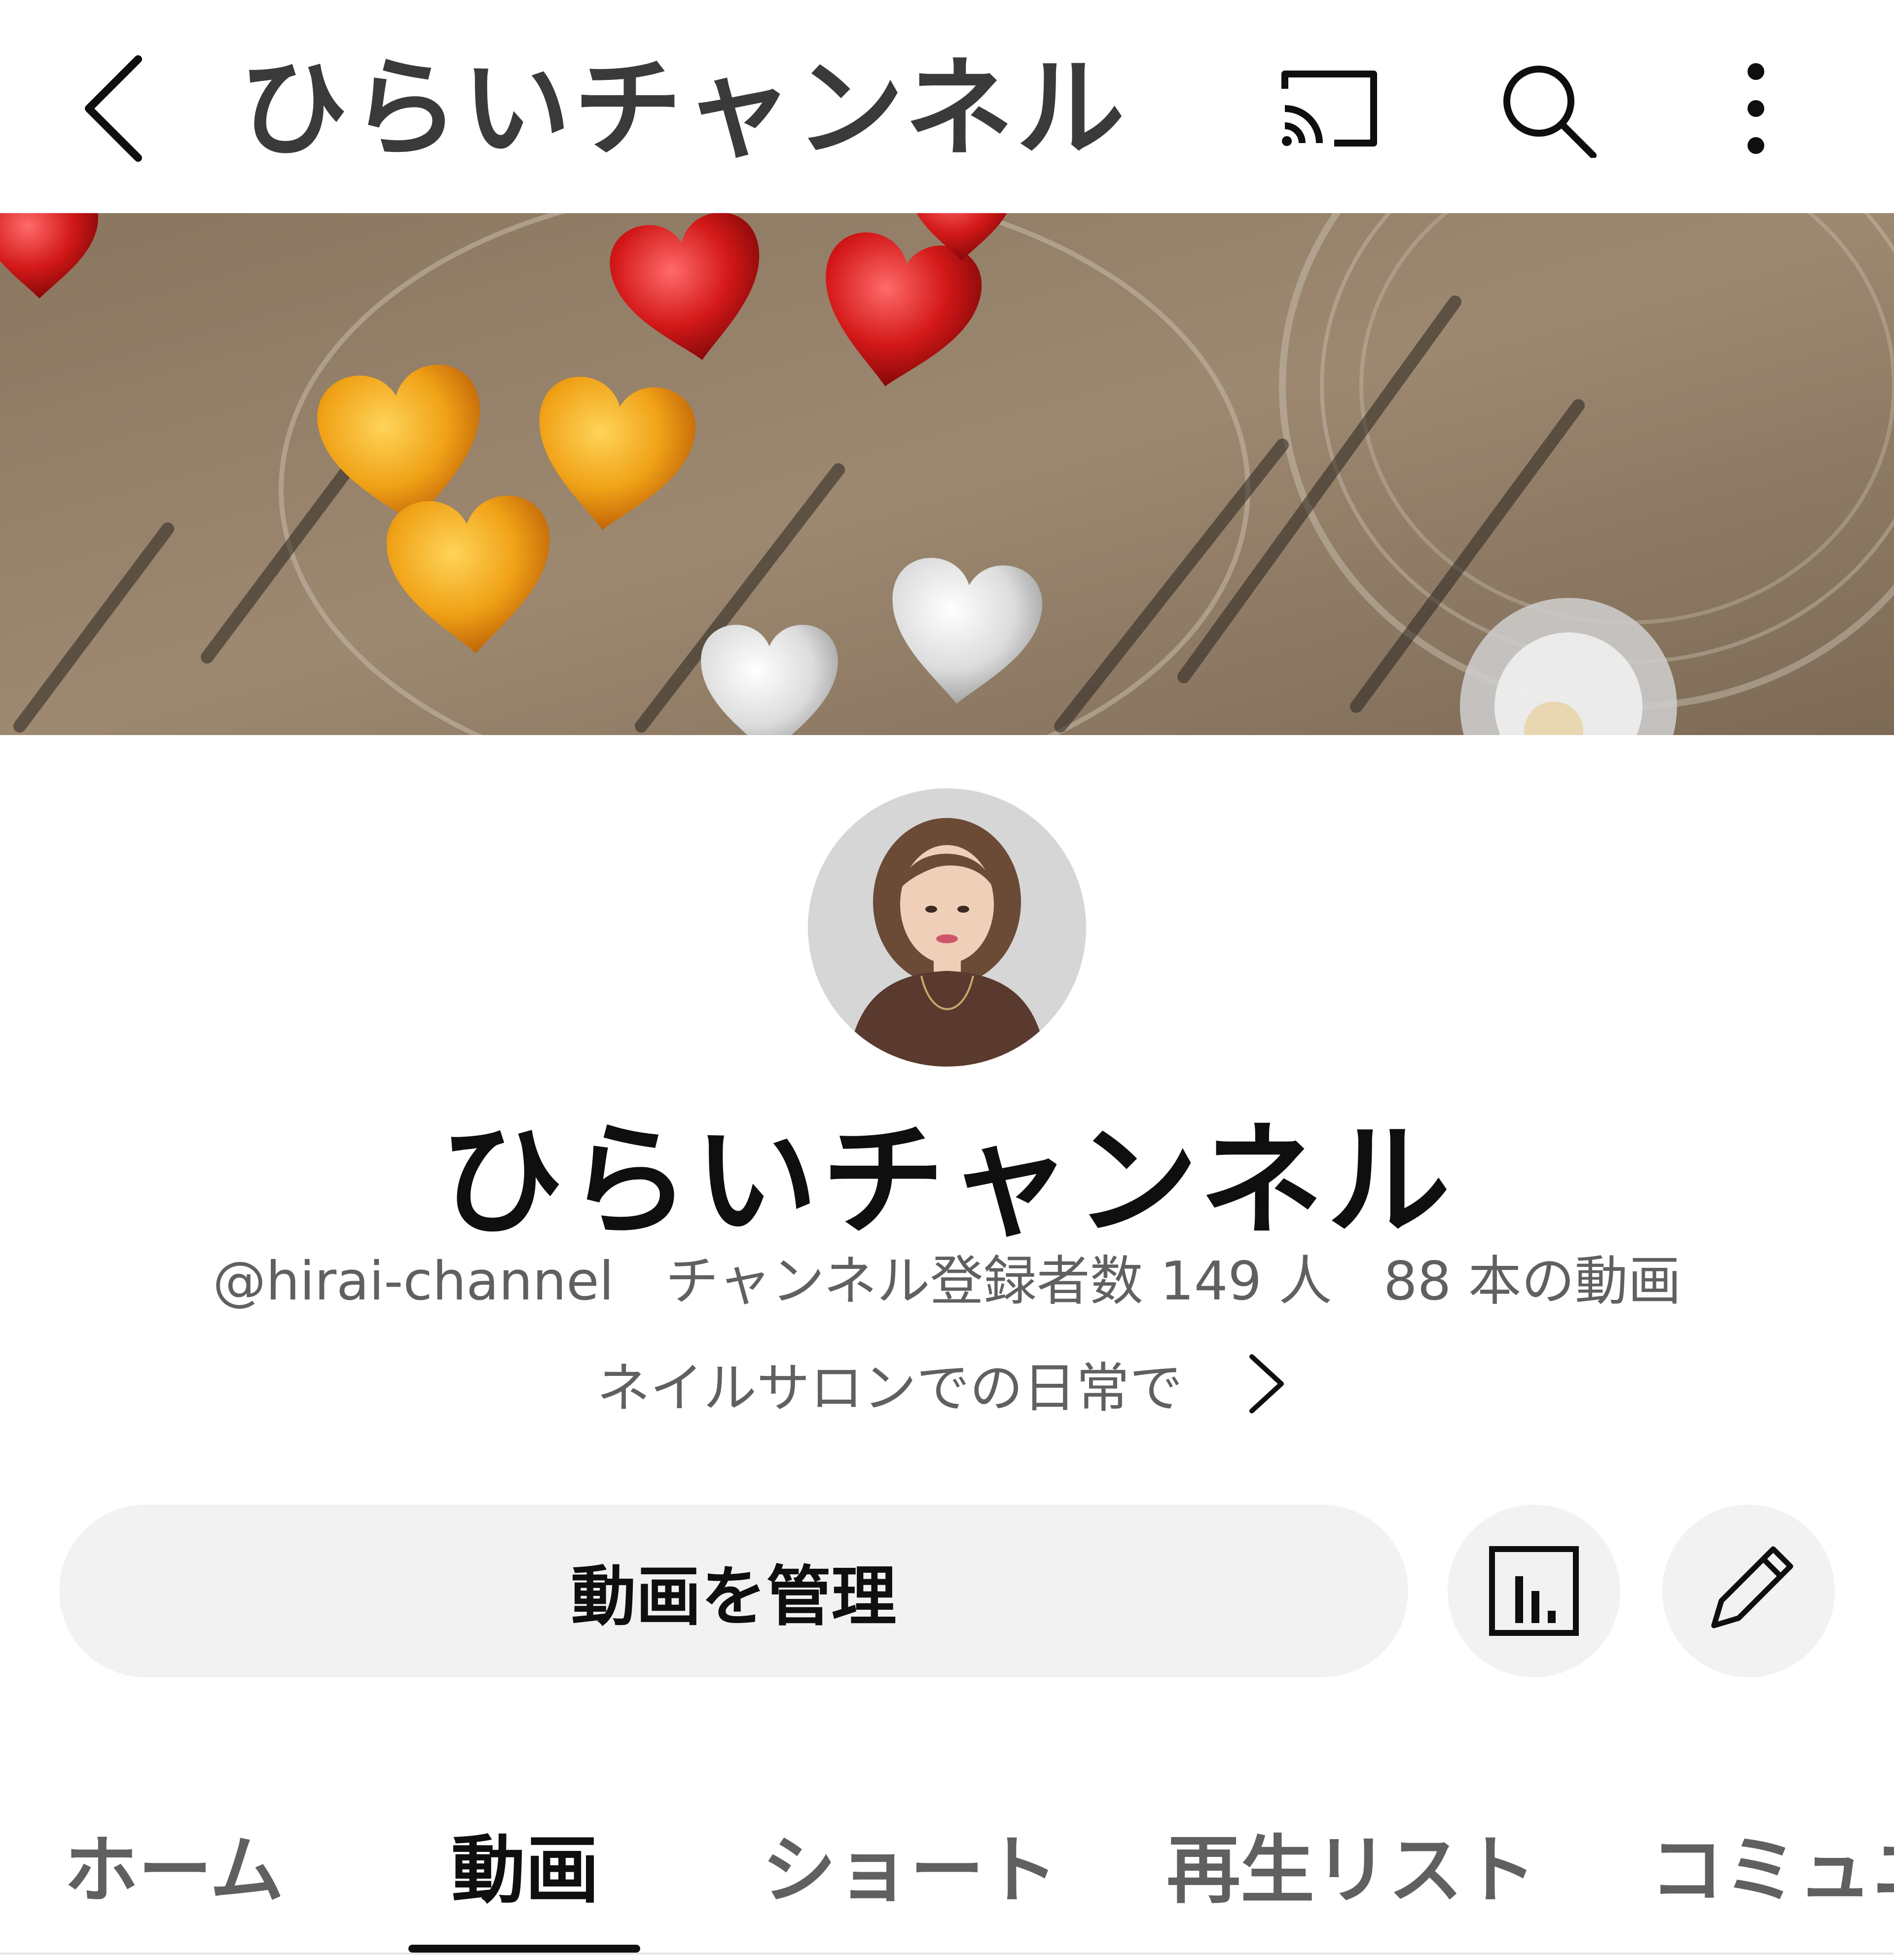 This screenshot has width=1894, height=1960. I want to click on back-icon, so click(113, 109).